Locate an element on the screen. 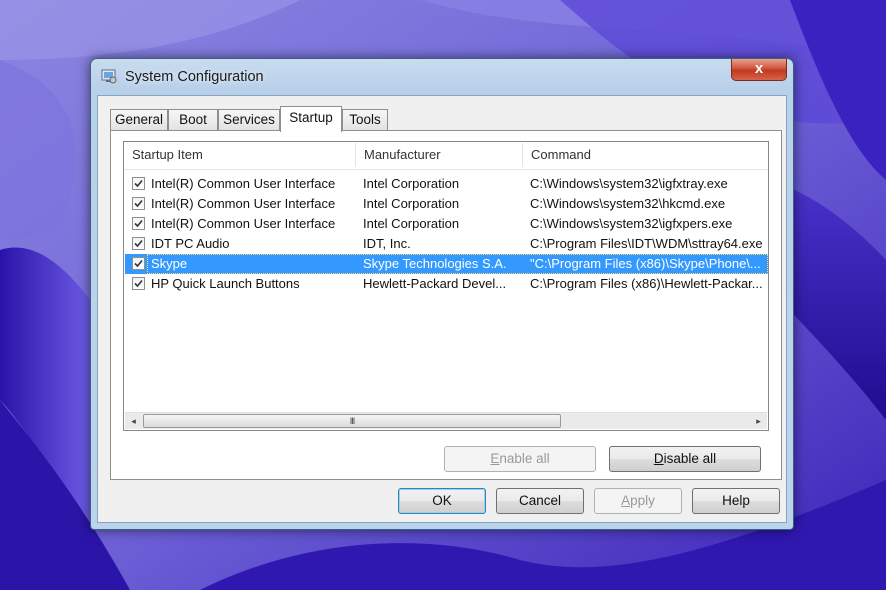 The image size is (886, 590). tab-tools: Tools is located at coordinates (365, 119).